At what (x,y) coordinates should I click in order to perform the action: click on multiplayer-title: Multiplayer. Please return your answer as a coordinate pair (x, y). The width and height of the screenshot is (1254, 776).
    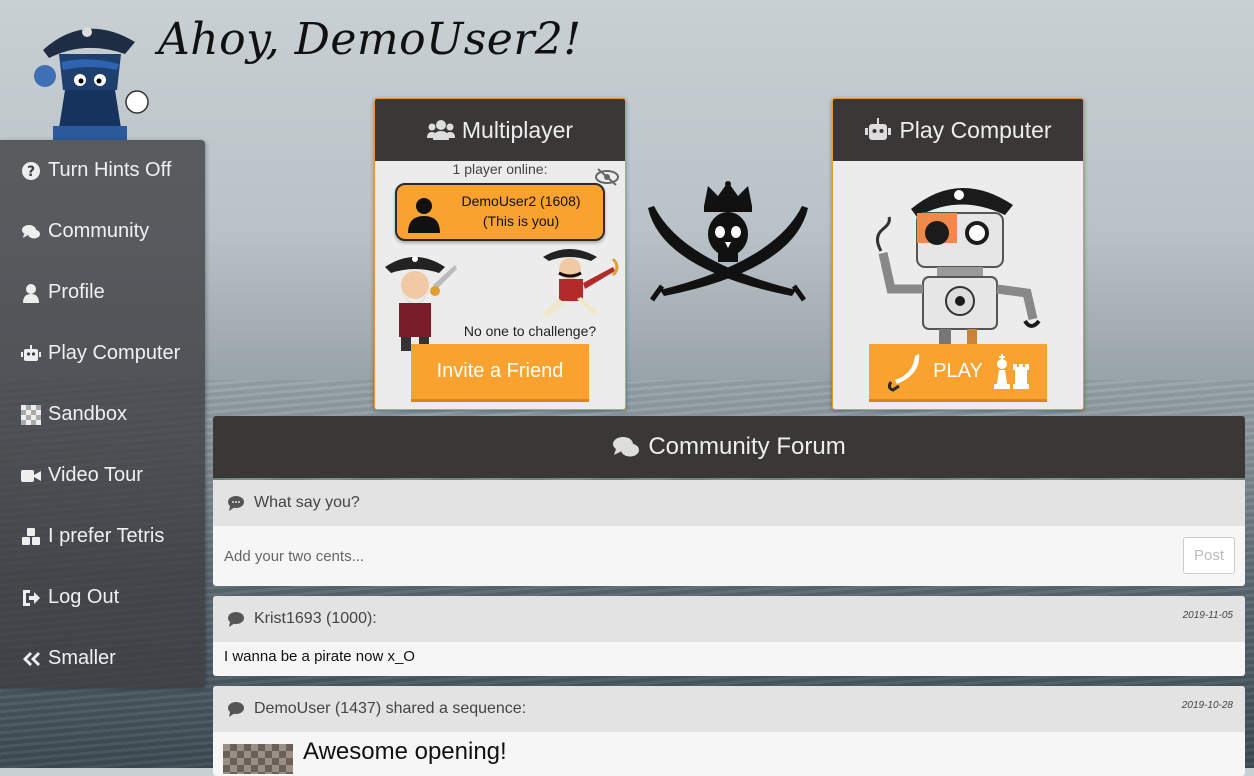
    Looking at the image, I should click on (517, 129).